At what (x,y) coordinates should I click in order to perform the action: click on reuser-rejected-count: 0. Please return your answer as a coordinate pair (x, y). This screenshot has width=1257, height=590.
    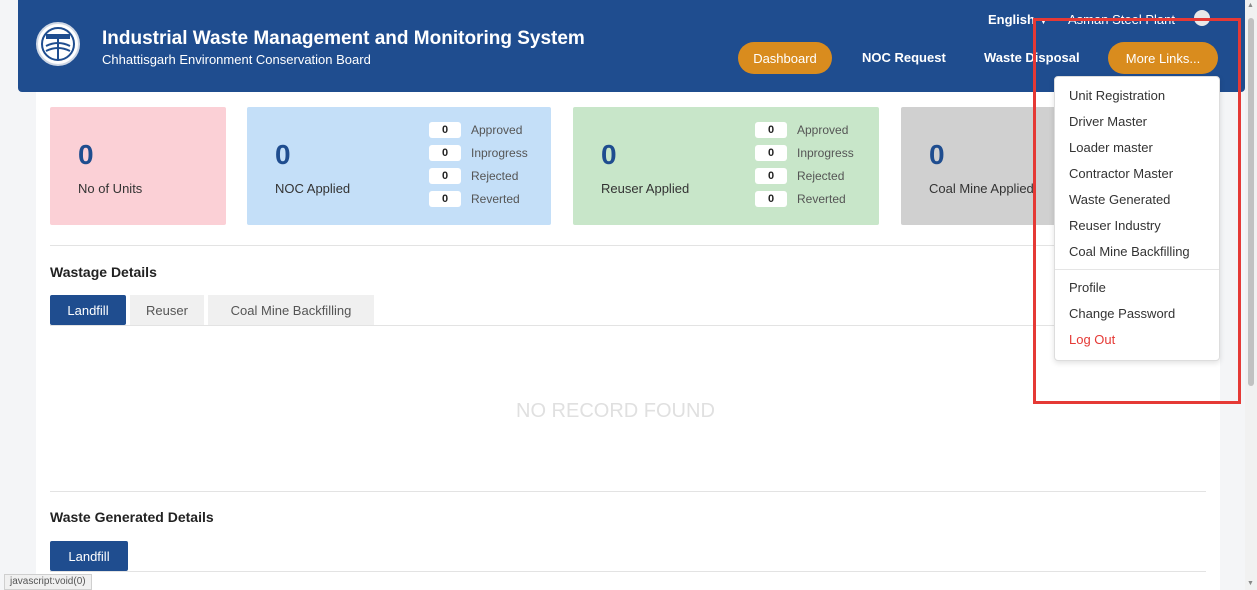
    Looking at the image, I should click on (771, 176).